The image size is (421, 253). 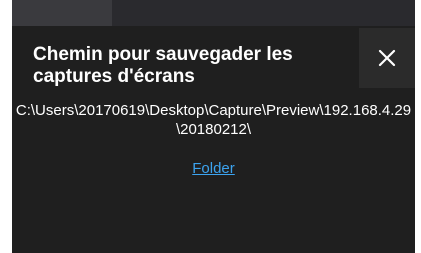 I want to click on folder-link: Folder, so click(x=213, y=168).